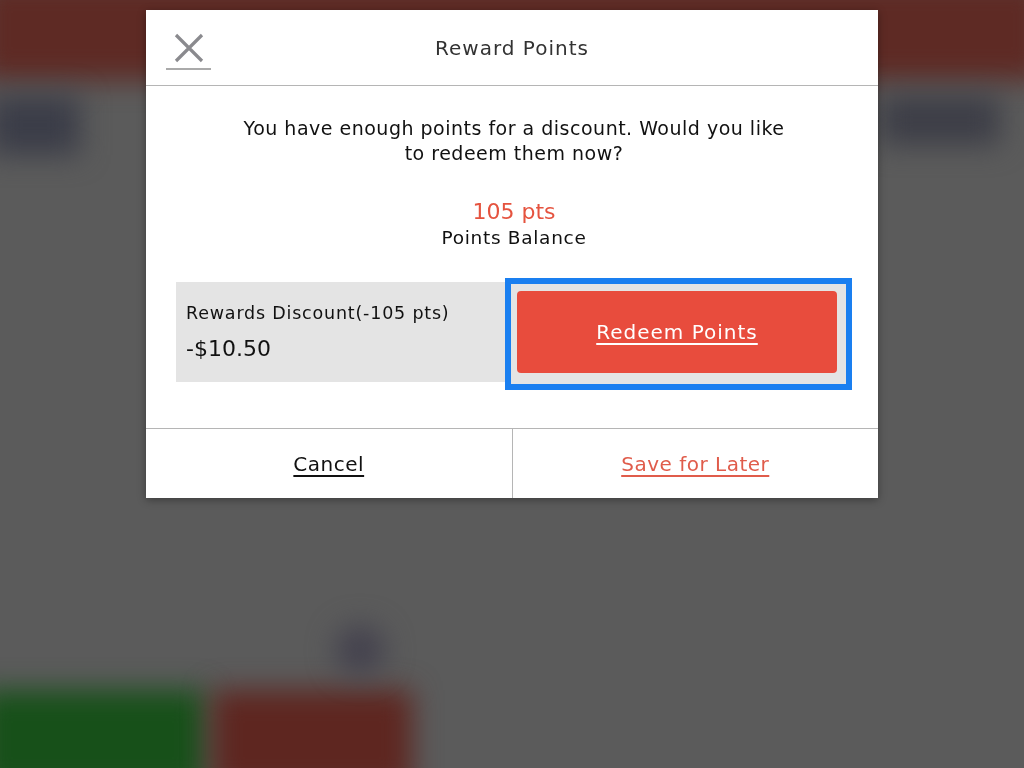  What do you see at coordinates (512, 48) in the screenshot?
I see `dialog-title: Reward Points` at bounding box center [512, 48].